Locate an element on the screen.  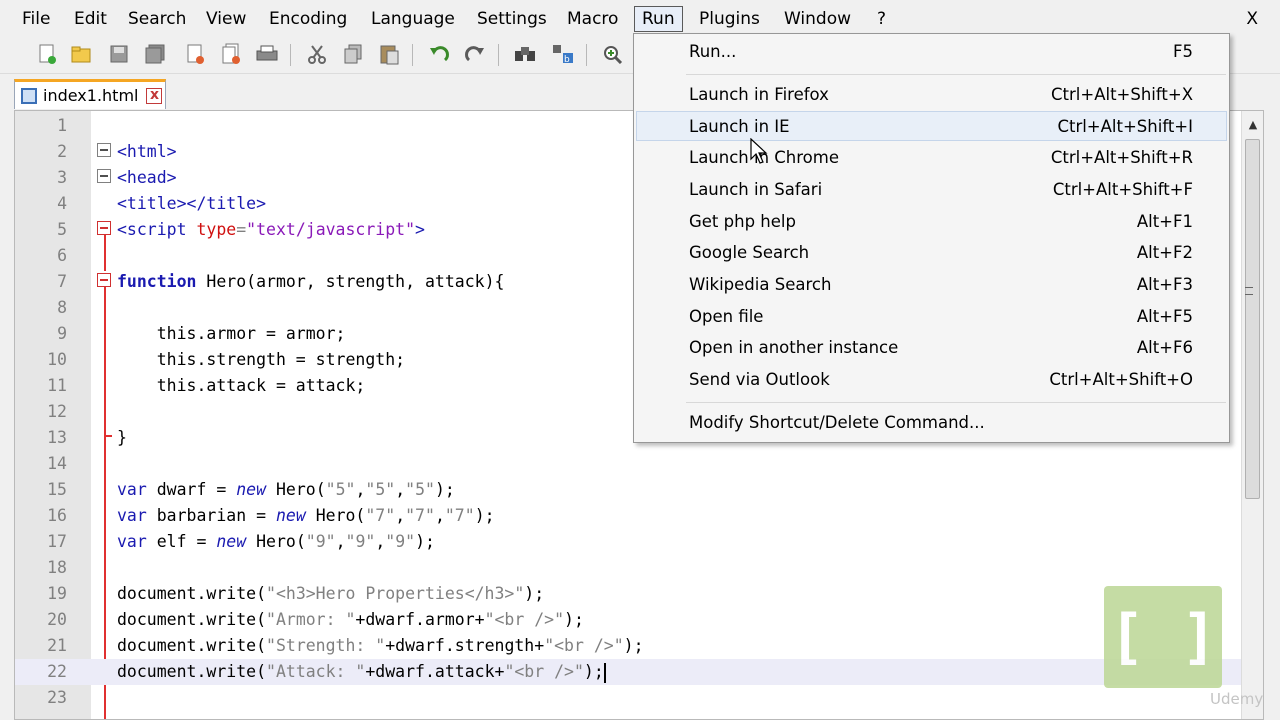
code-line: 15 var dwarf = new Hero("5","5","5"); is located at coordinates (251, 489).